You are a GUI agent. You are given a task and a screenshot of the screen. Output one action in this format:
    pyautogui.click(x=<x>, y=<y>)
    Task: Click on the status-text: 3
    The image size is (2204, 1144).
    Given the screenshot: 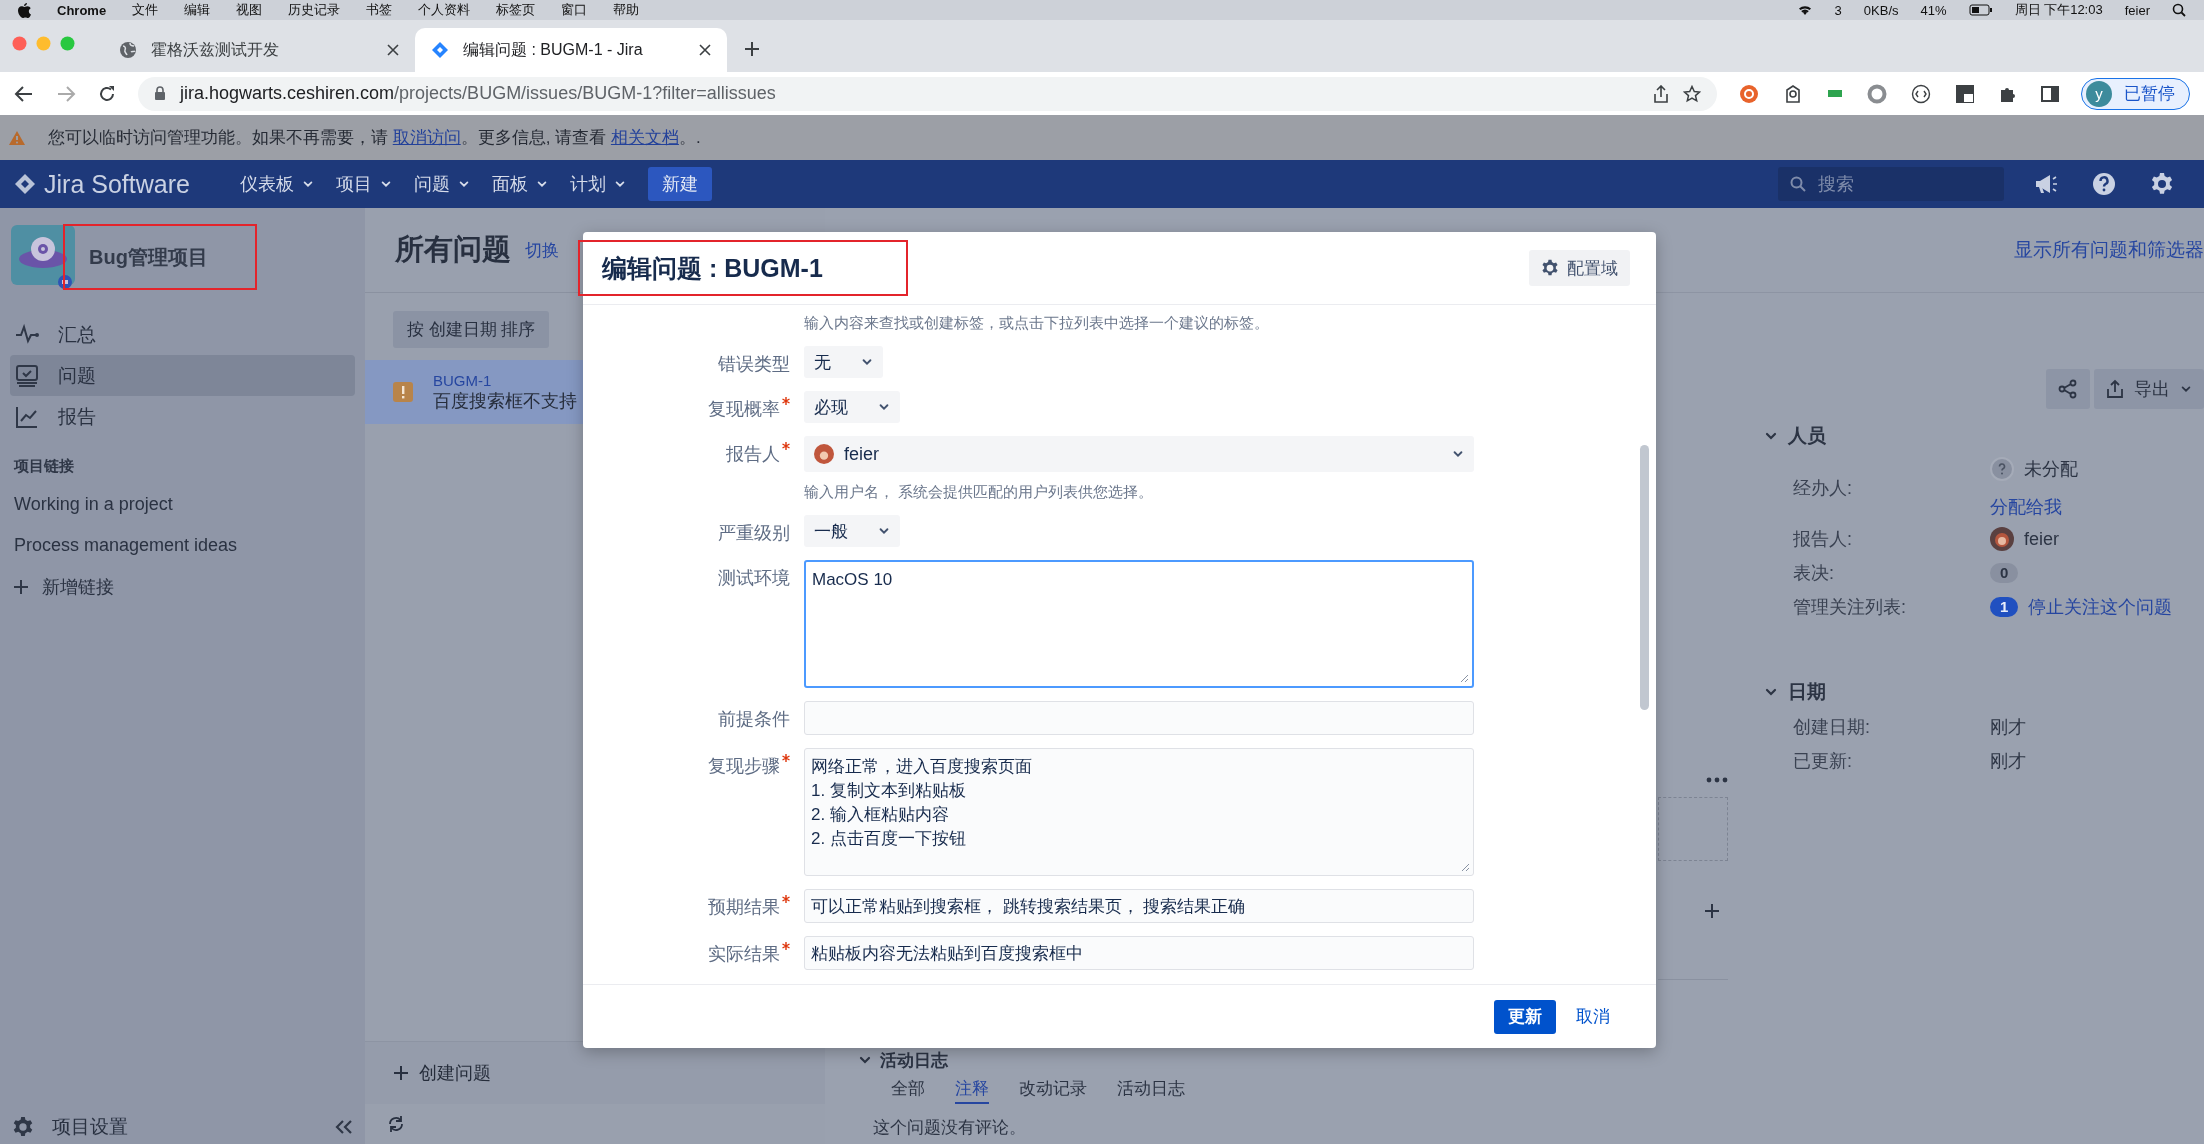 What is the action you would take?
    pyautogui.click(x=1838, y=10)
    